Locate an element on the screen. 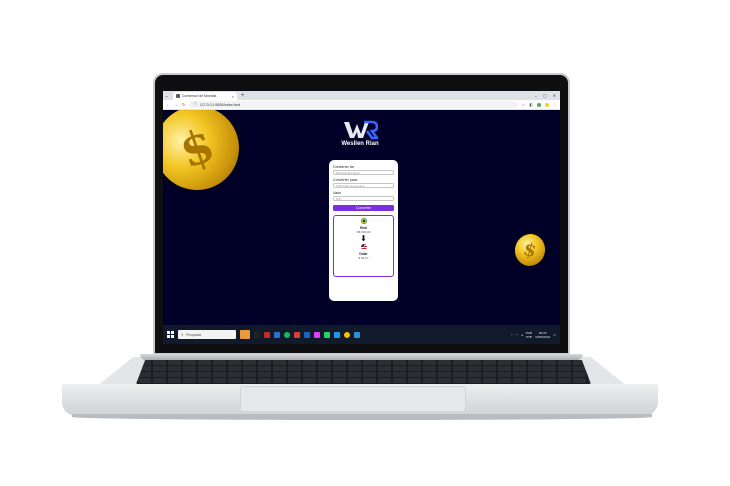 This screenshot has height=486, width=730. windows-start-icon is located at coordinates (170, 334).